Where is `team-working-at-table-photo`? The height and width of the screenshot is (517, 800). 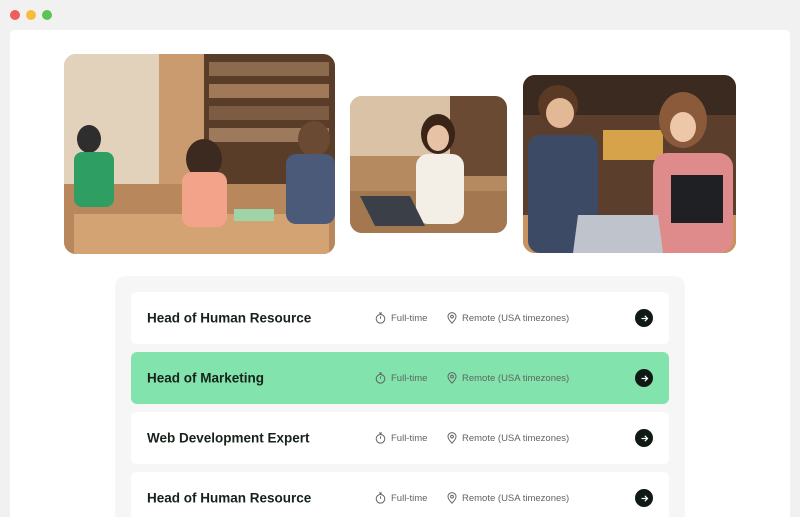
team-working-at-table-photo is located at coordinates (199, 154).